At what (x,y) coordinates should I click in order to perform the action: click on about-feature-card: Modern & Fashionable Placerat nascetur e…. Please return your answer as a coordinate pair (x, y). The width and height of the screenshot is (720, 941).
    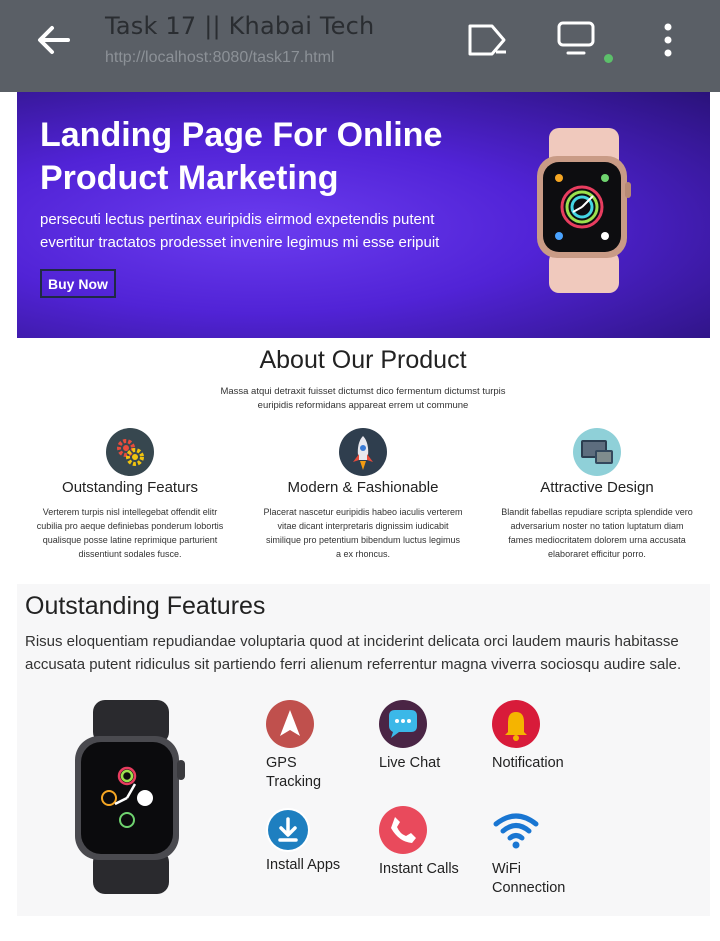
    Looking at the image, I should click on (363, 494).